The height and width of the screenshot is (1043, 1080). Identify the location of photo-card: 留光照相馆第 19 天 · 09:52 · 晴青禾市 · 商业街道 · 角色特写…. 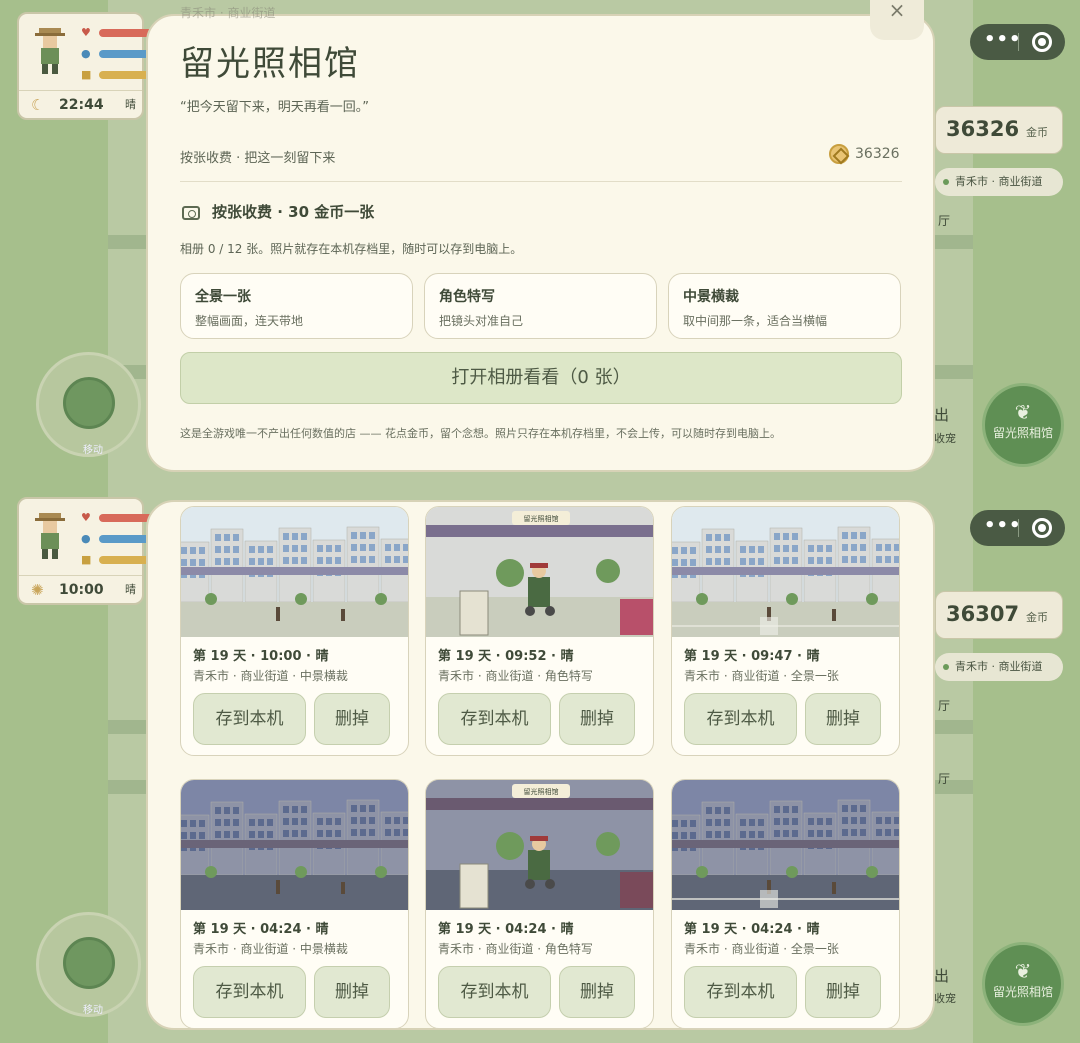
(539, 631).